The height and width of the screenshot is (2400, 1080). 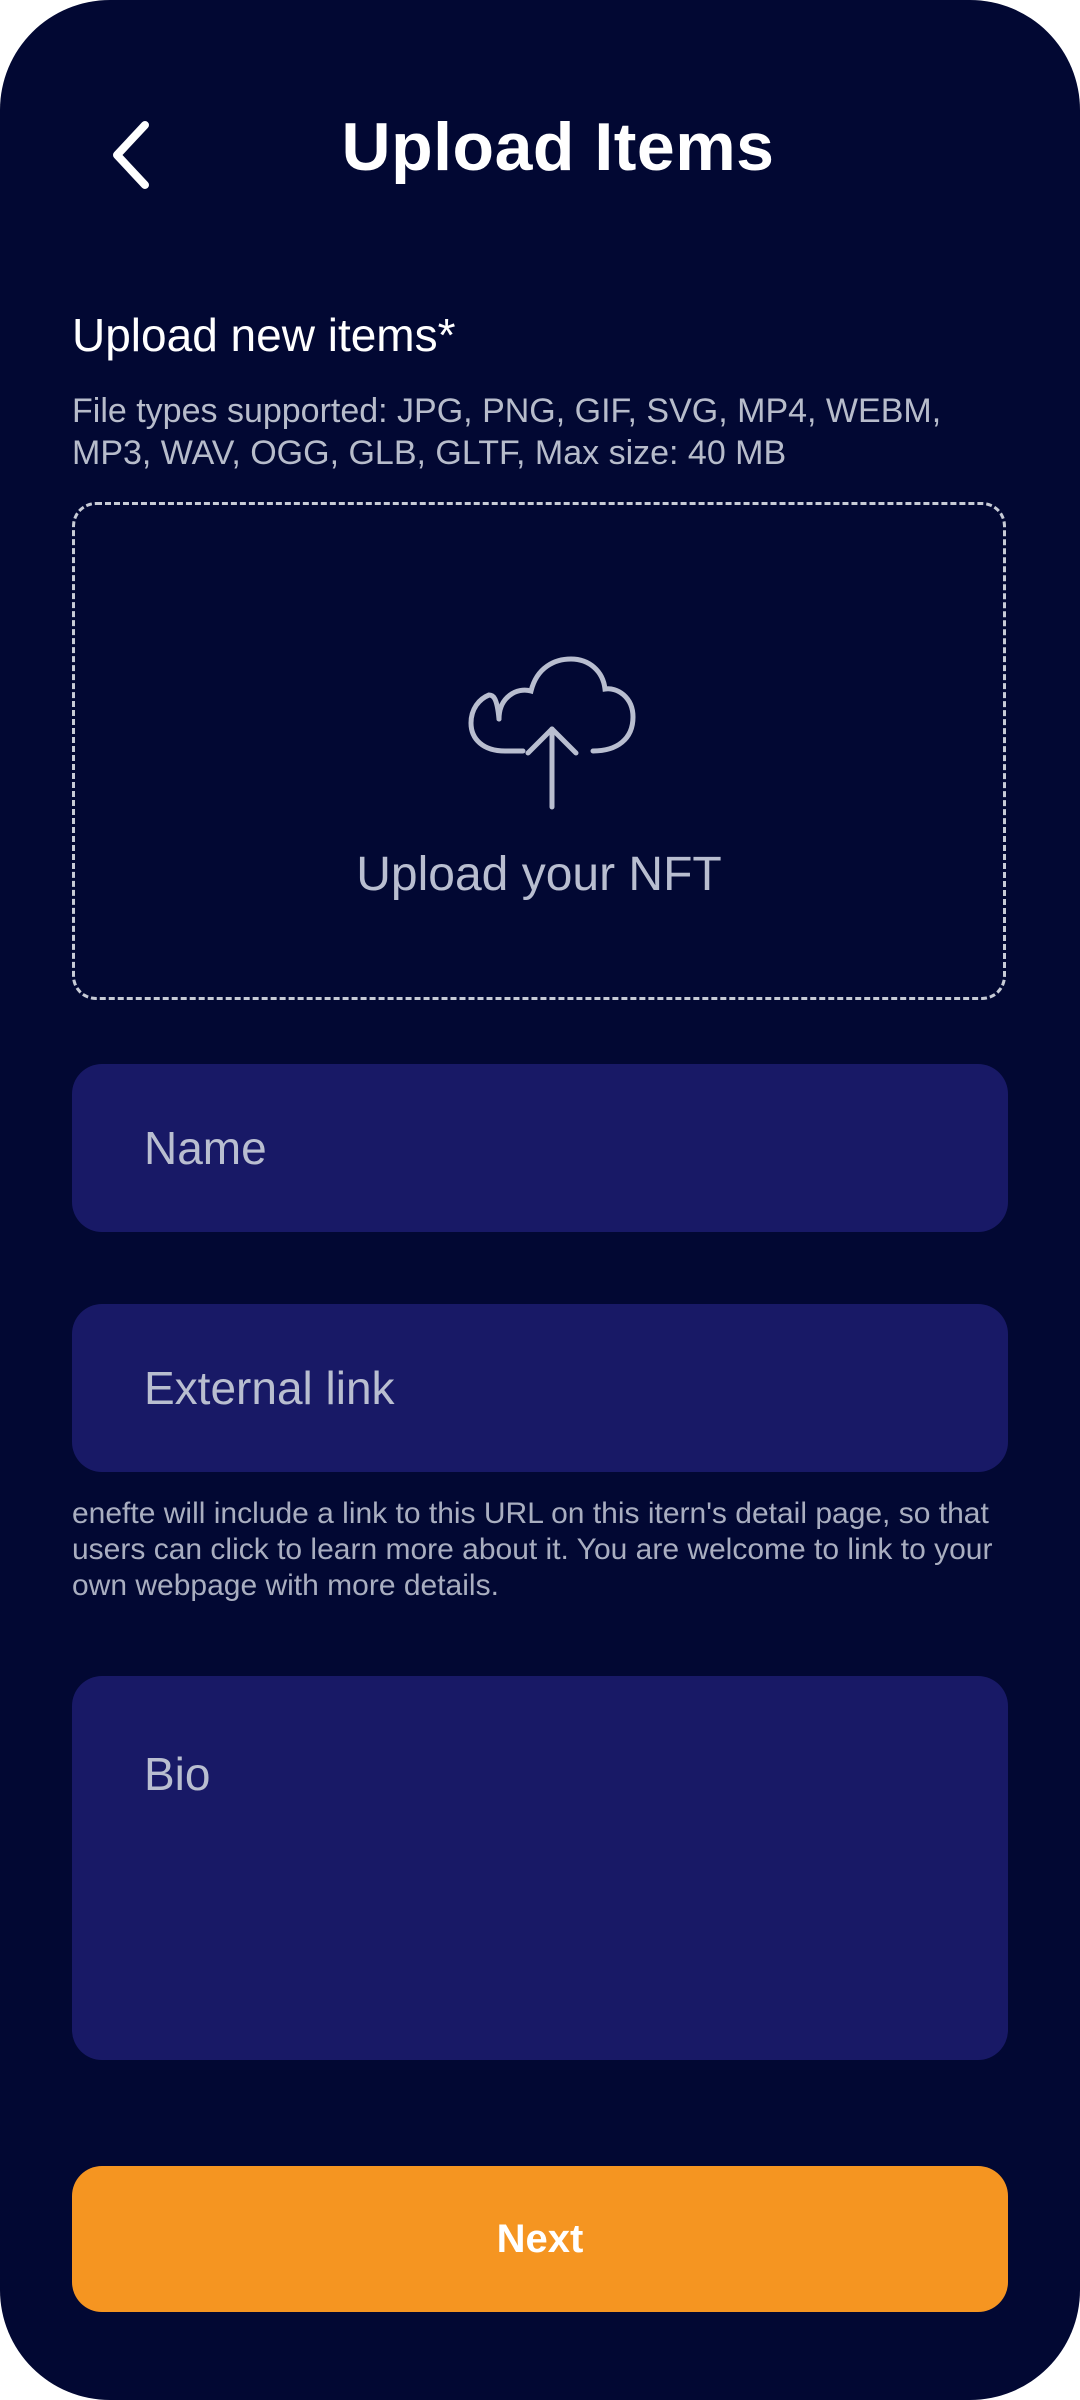 I want to click on cloud-upload-icon, so click(x=552, y=733).